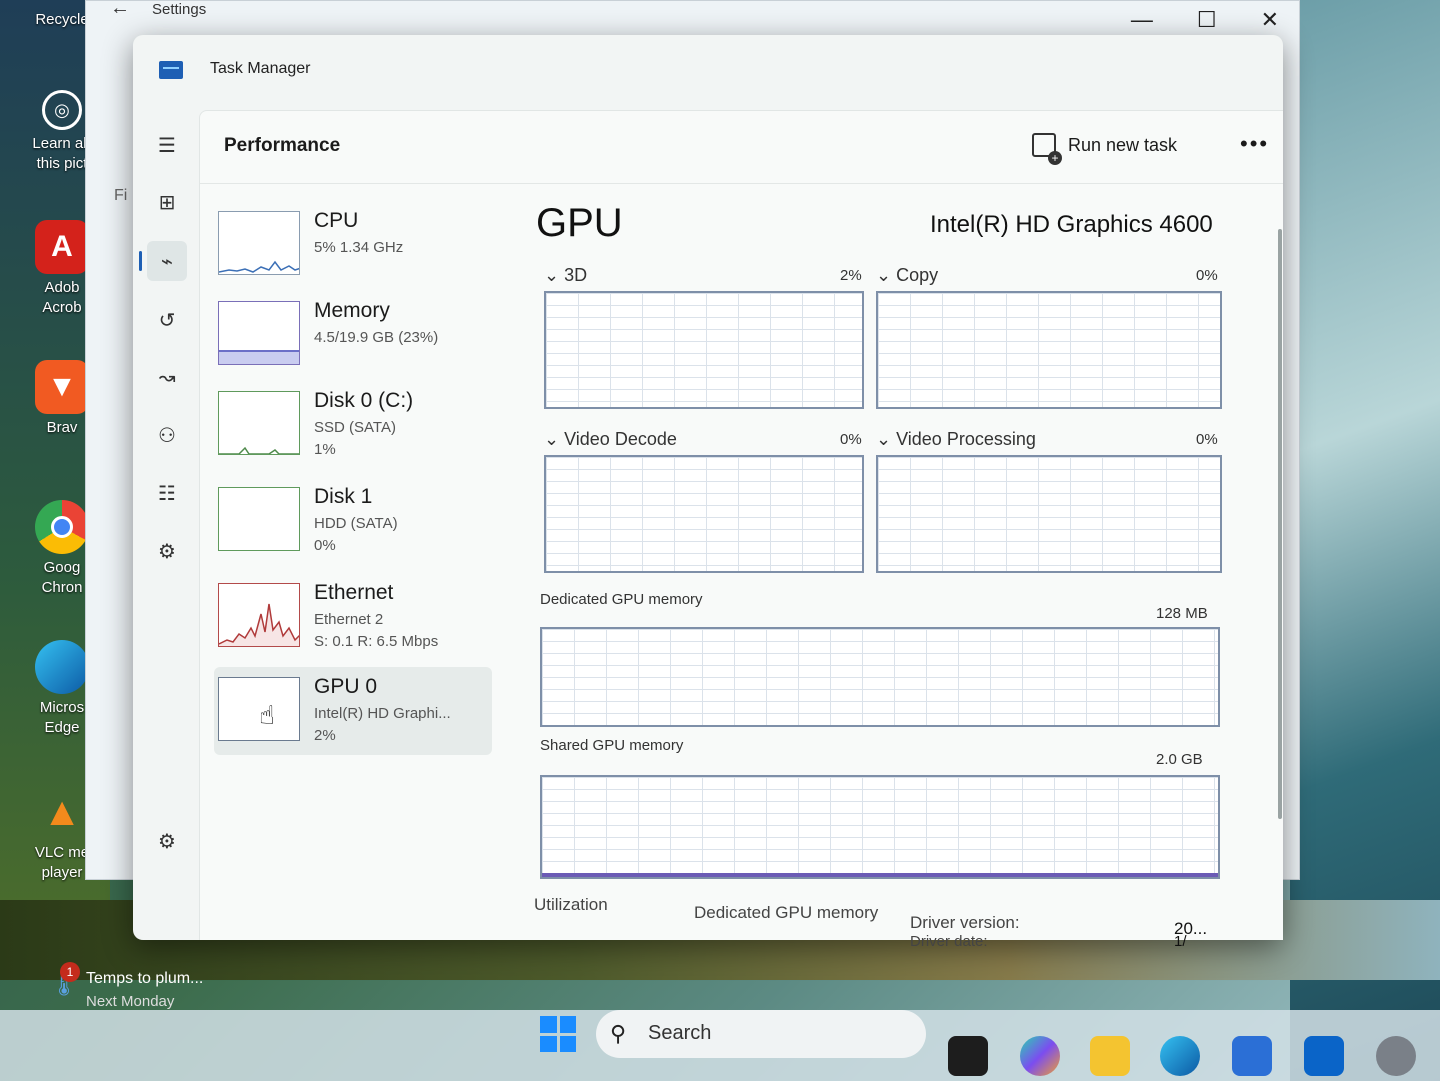 The height and width of the screenshot is (1081, 1440). Describe the element at coordinates (336, 220) in the screenshot. I see `device-name: CPU` at that location.